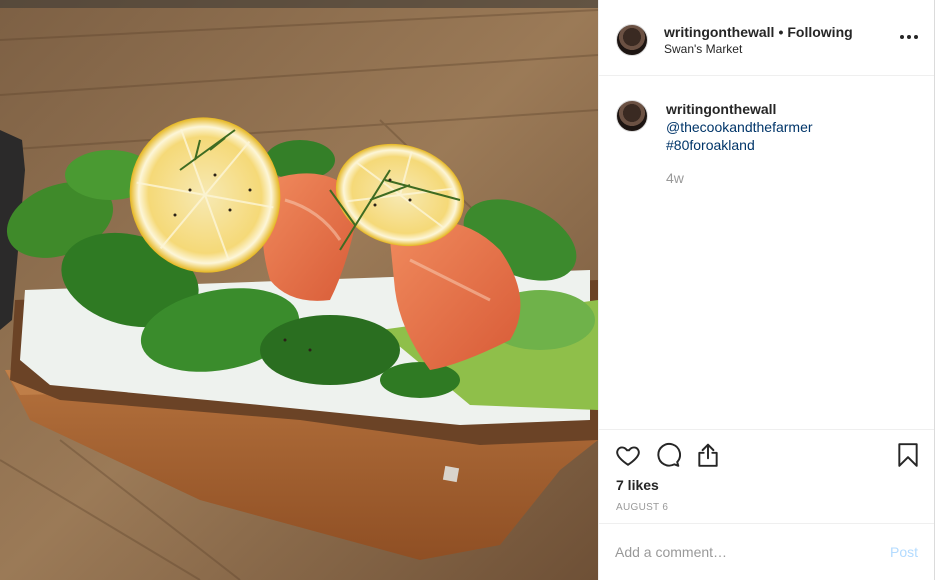  I want to click on comment-form: Post, so click(766, 551).